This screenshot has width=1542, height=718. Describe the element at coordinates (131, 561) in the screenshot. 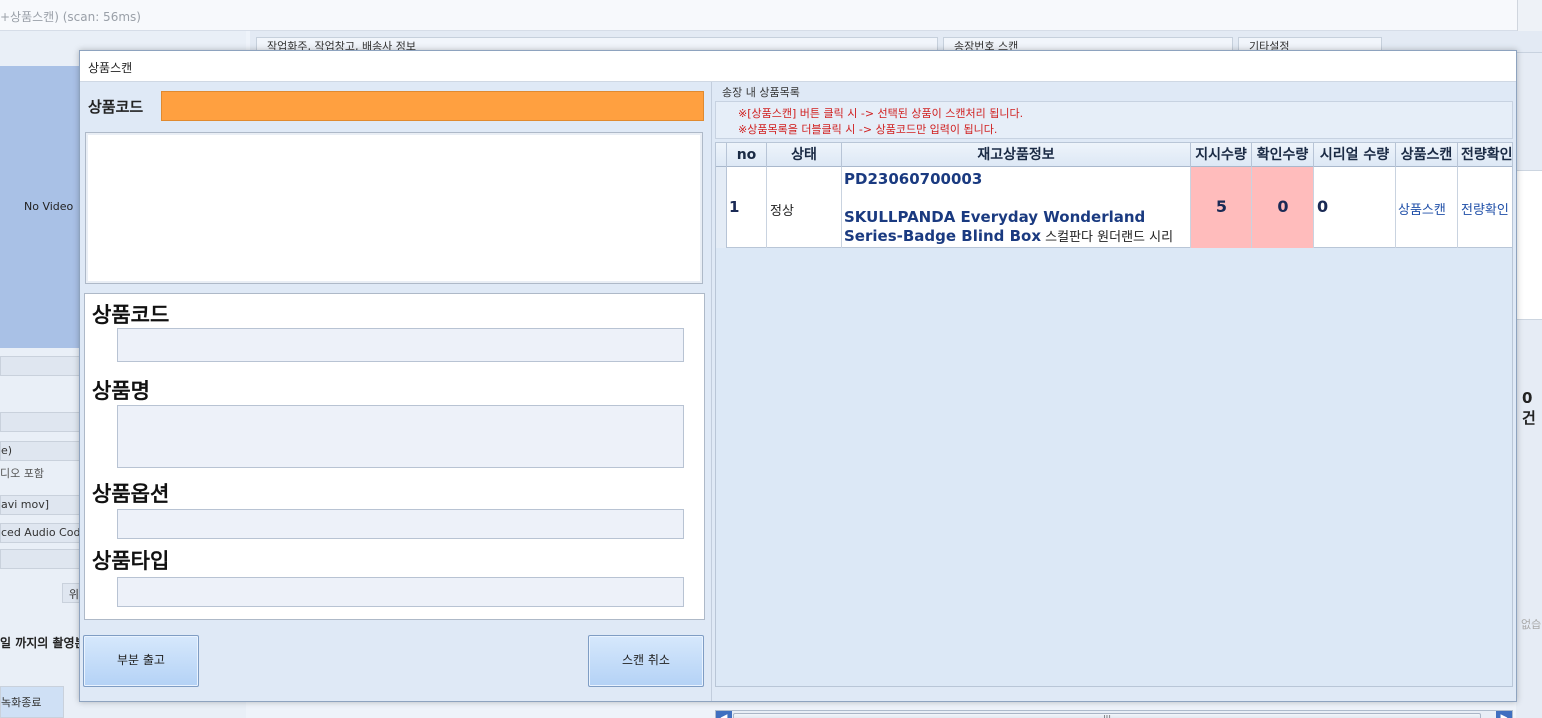

I see `info-type-label: 상품타입` at that location.